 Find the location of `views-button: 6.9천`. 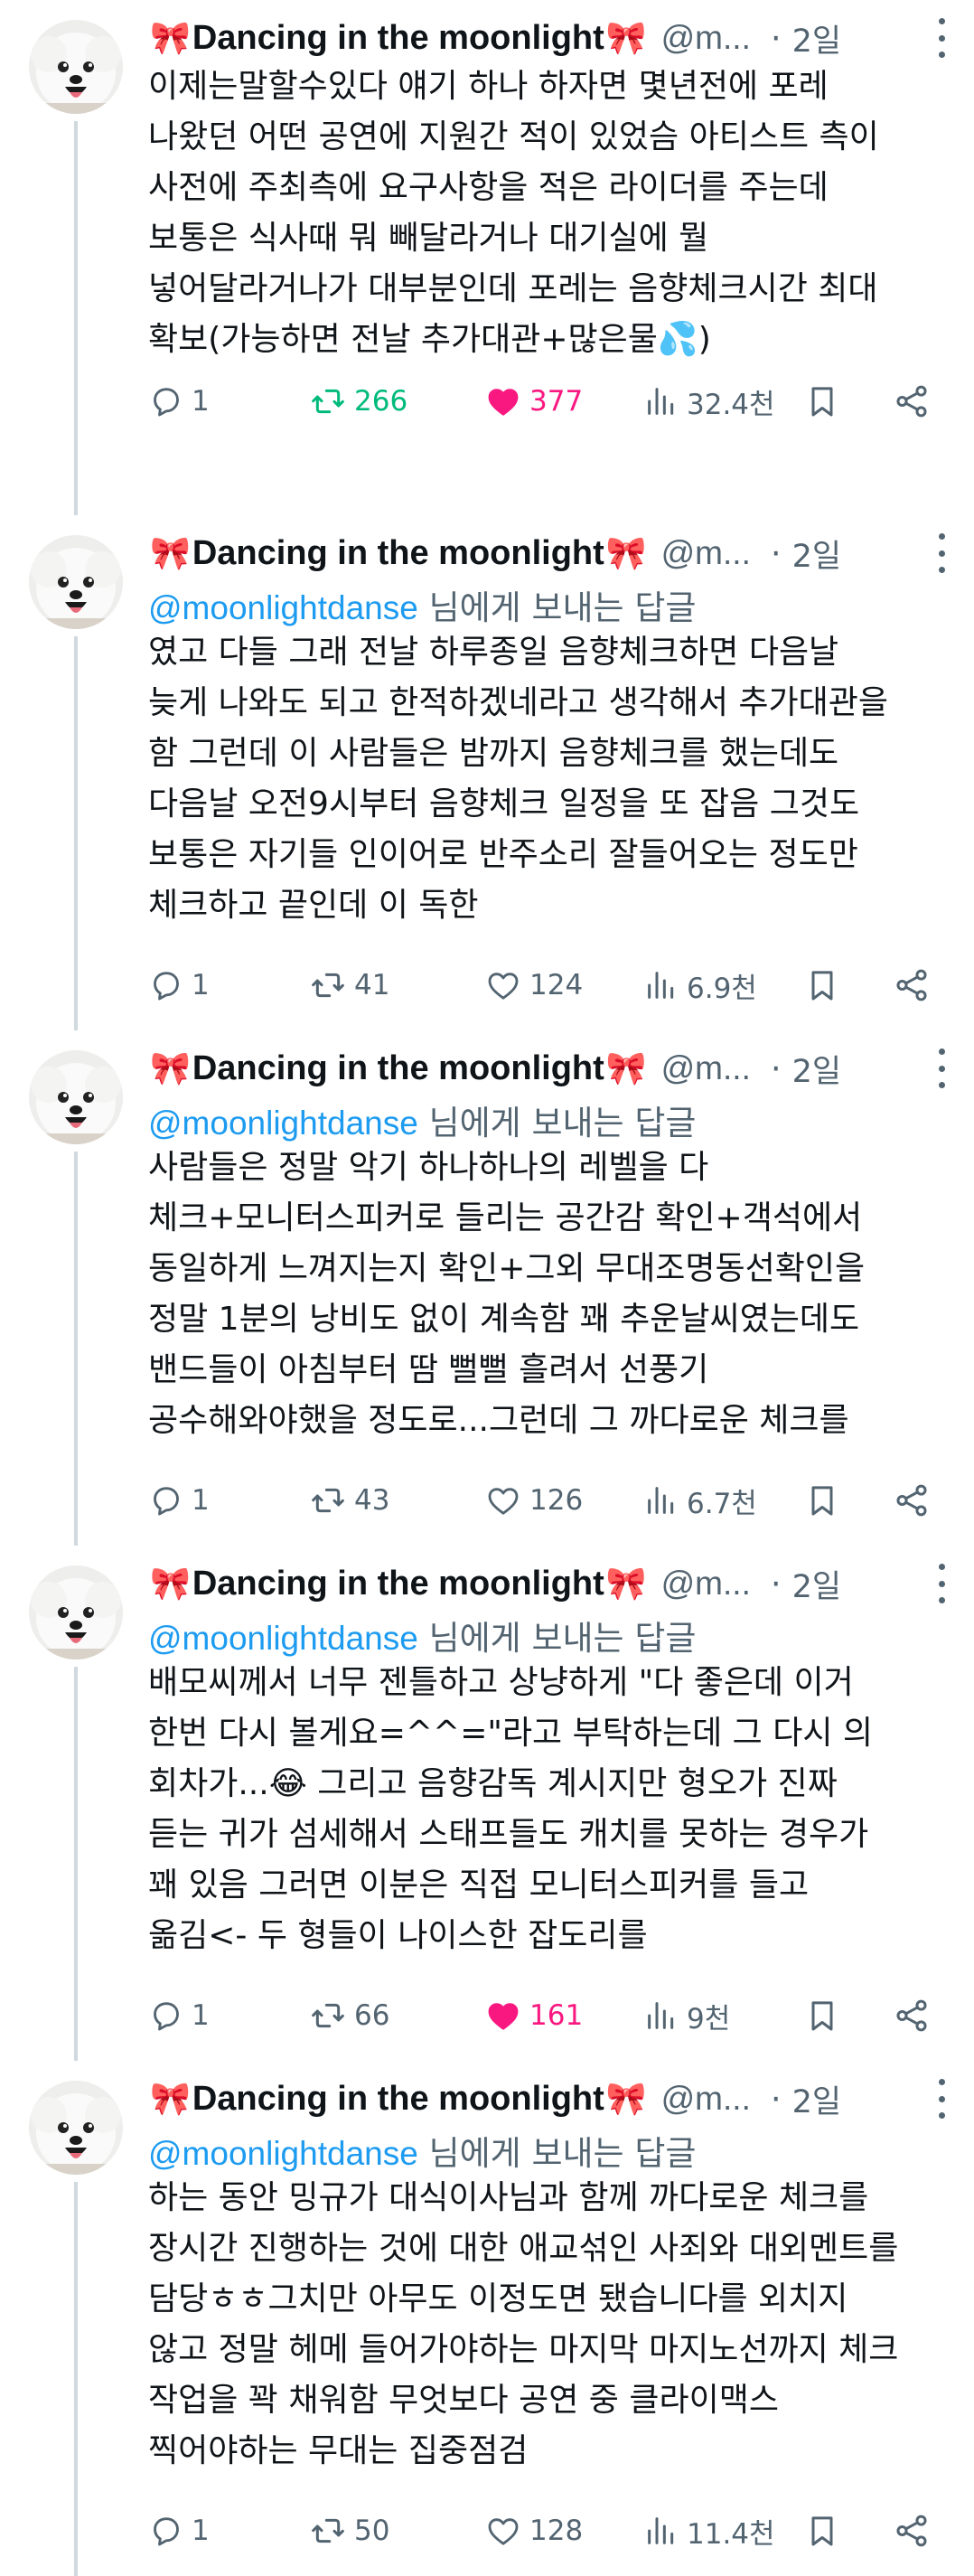

views-button: 6.9천 is located at coordinates (700, 985).